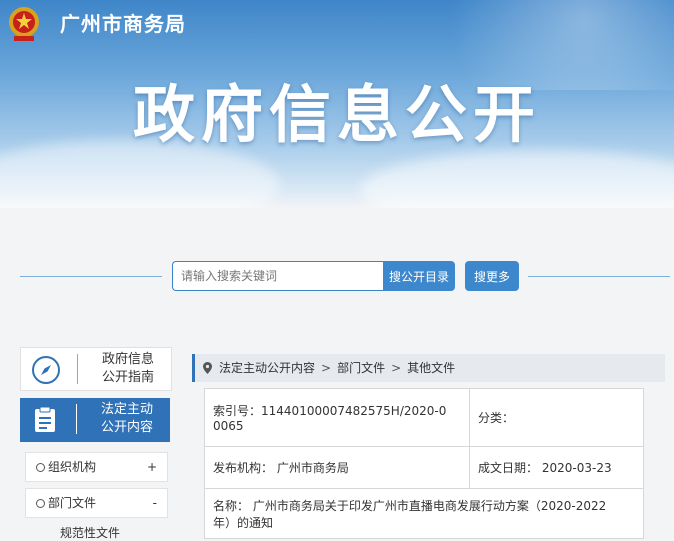 This screenshot has height=541, width=674. I want to click on sidebar-item-mandatory-content: 法定主动 公开内容, so click(95, 420).